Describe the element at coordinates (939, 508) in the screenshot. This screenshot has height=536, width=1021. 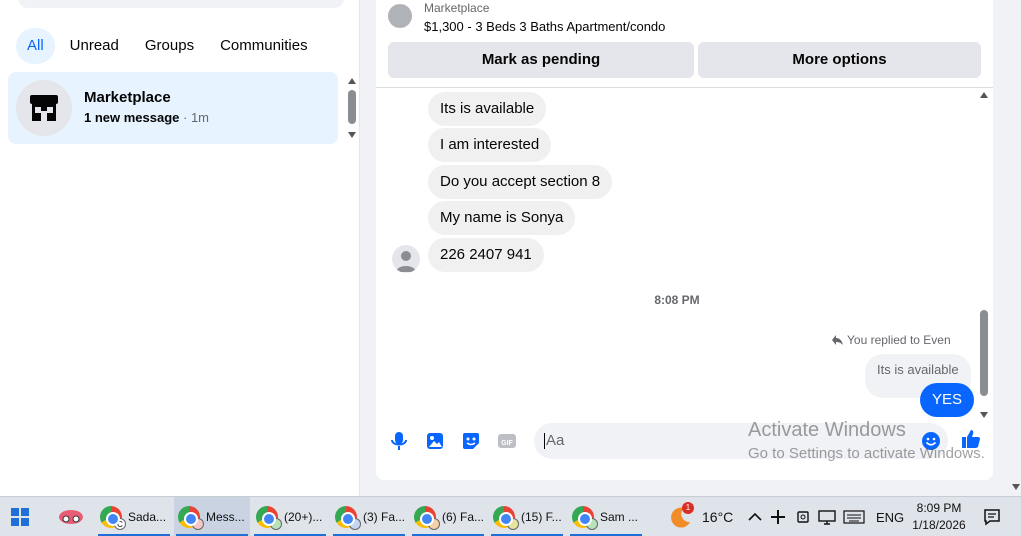
I see `clock-time: 8:09 PM` at that location.